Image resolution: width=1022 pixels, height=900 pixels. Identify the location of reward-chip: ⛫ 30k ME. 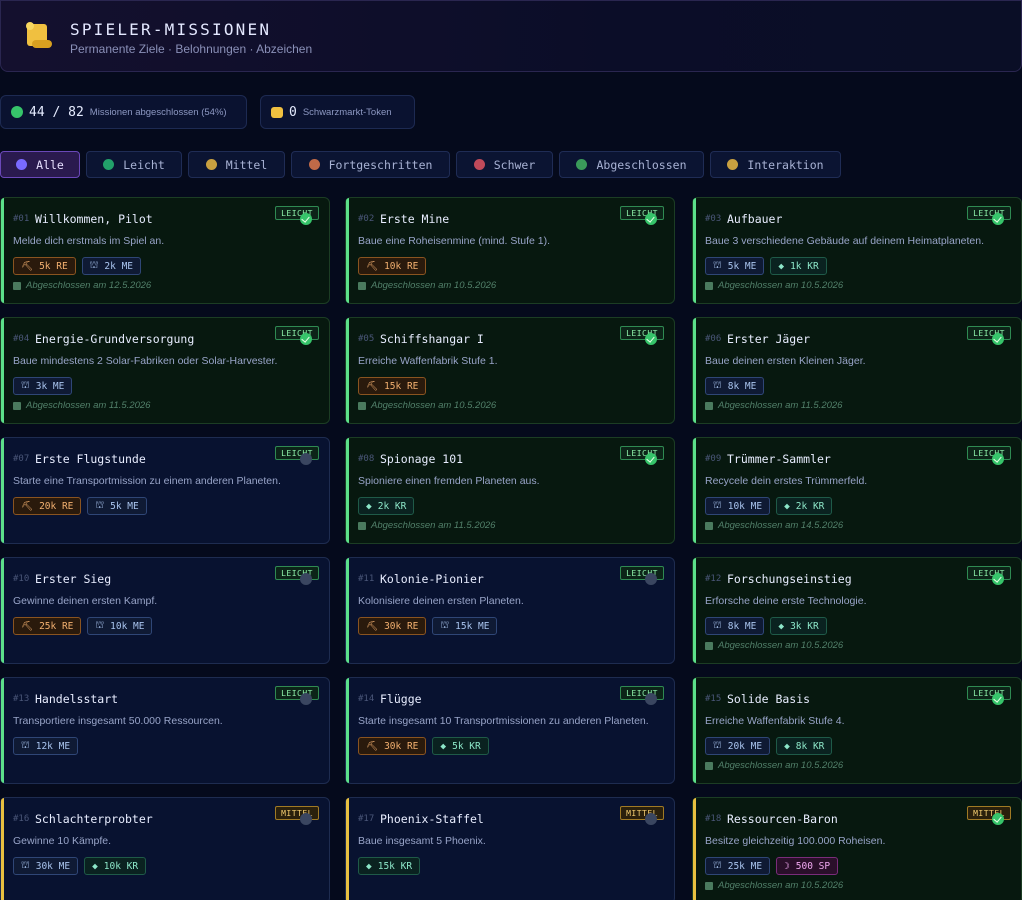
(46, 866).